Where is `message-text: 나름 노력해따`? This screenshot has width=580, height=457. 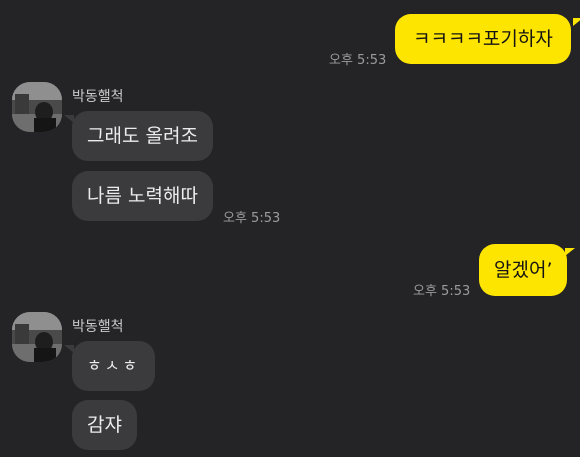
message-text: 나름 노력해따 is located at coordinates (142, 195).